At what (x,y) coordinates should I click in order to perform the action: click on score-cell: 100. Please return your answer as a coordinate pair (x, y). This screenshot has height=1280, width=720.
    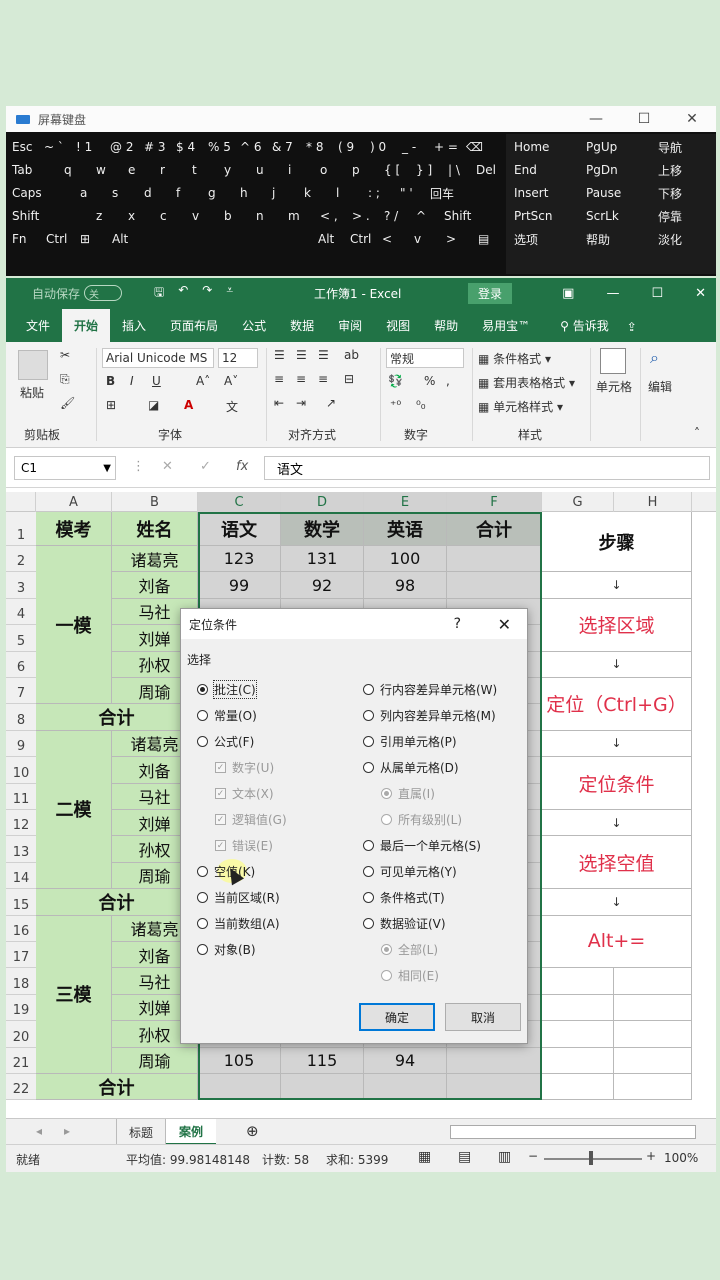
    Looking at the image, I should click on (405, 559).